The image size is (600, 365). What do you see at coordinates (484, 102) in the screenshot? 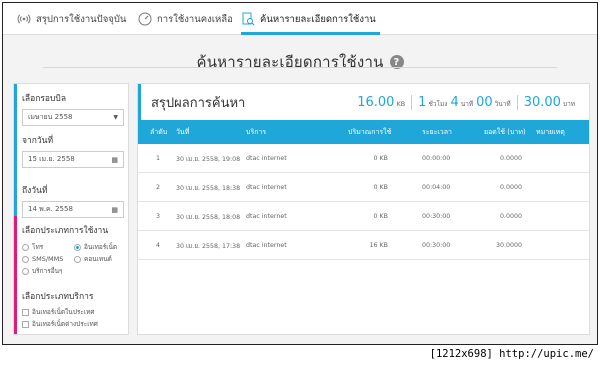
I see `seconds-value: 00` at bounding box center [484, 102].